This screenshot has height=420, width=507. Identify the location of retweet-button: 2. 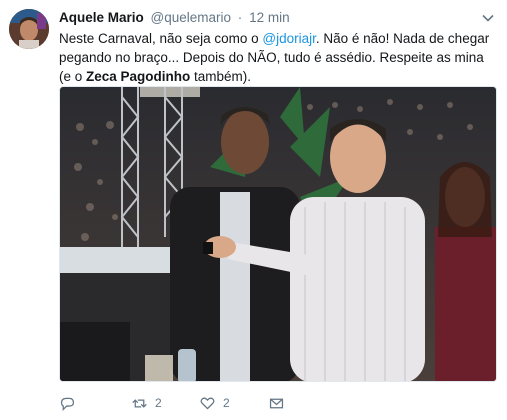
(146, 403).